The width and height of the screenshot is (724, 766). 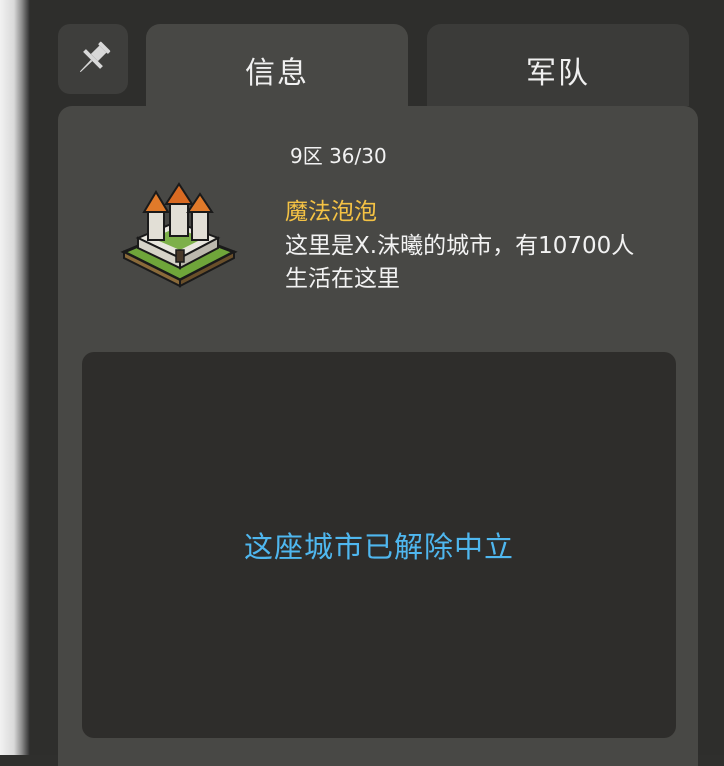 I want to click on left-edge, so click(x=15, y=377).